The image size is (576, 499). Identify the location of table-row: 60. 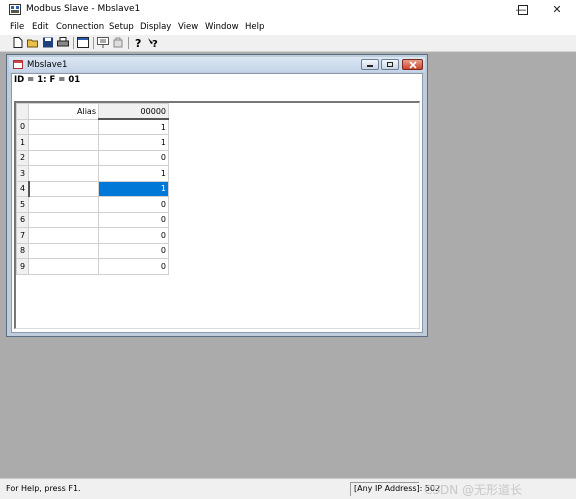
(92, 219).